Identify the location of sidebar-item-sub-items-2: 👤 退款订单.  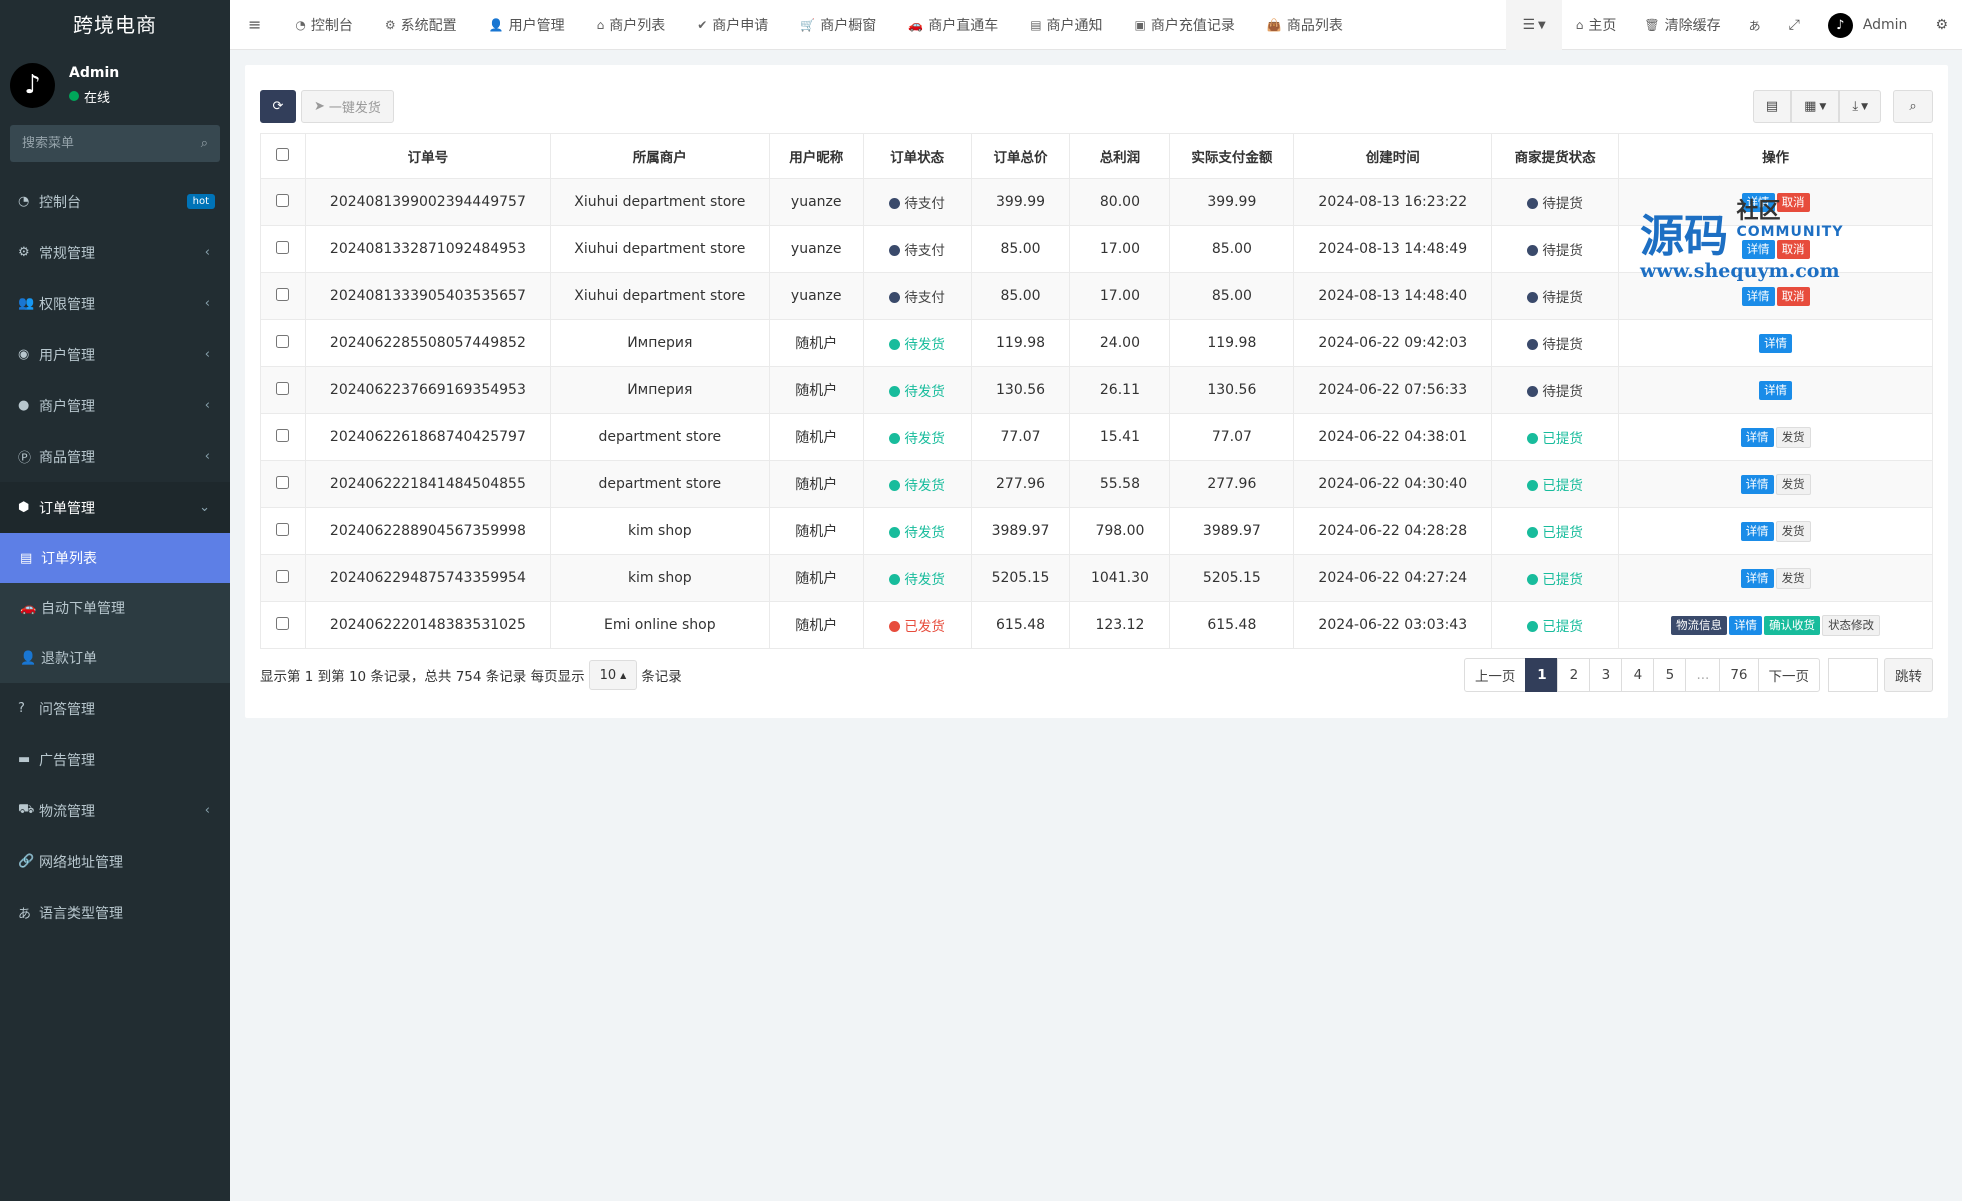
(115, 658).